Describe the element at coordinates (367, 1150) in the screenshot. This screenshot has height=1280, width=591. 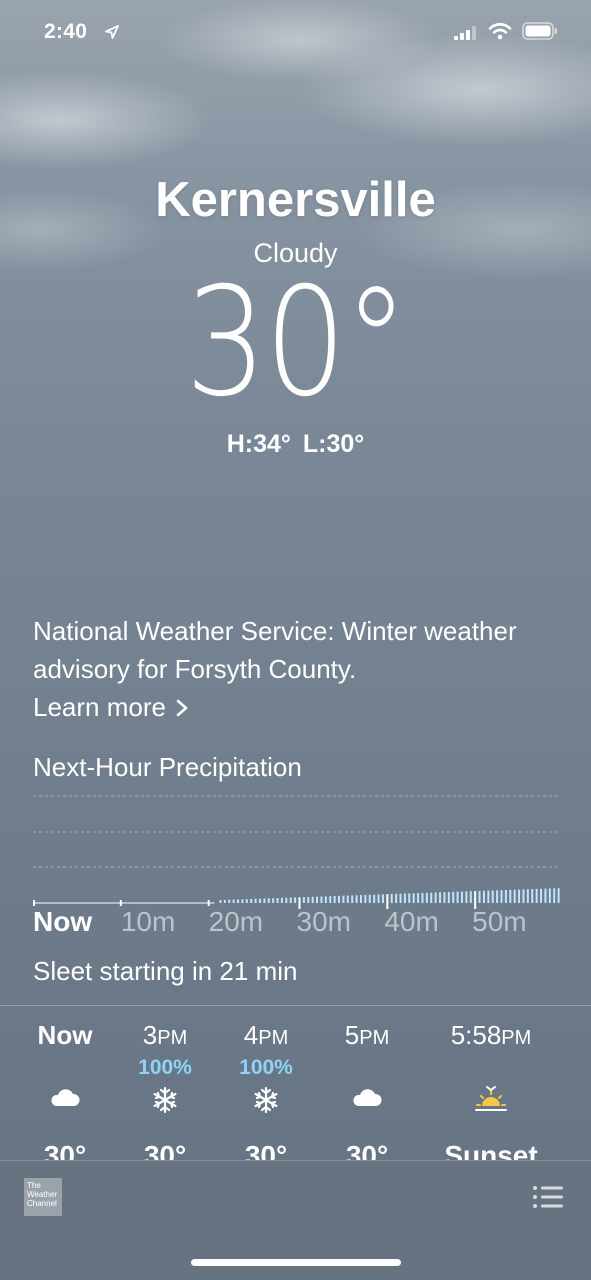
I see `hourly-temperature: 30°` at that location.